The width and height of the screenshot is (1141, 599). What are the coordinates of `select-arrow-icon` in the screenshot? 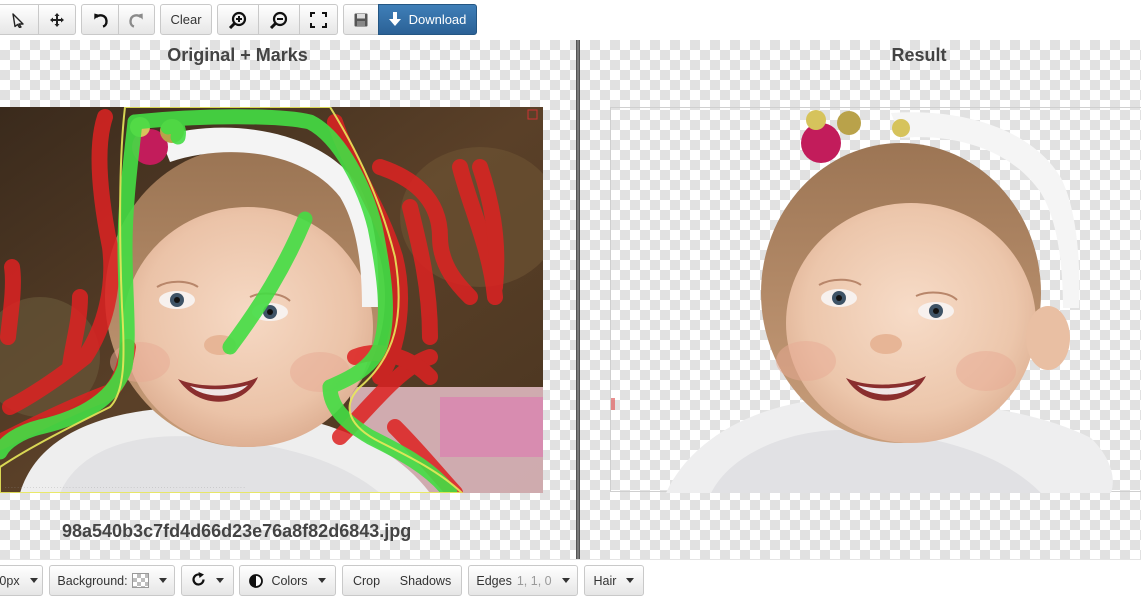 It's located at (18, 20).